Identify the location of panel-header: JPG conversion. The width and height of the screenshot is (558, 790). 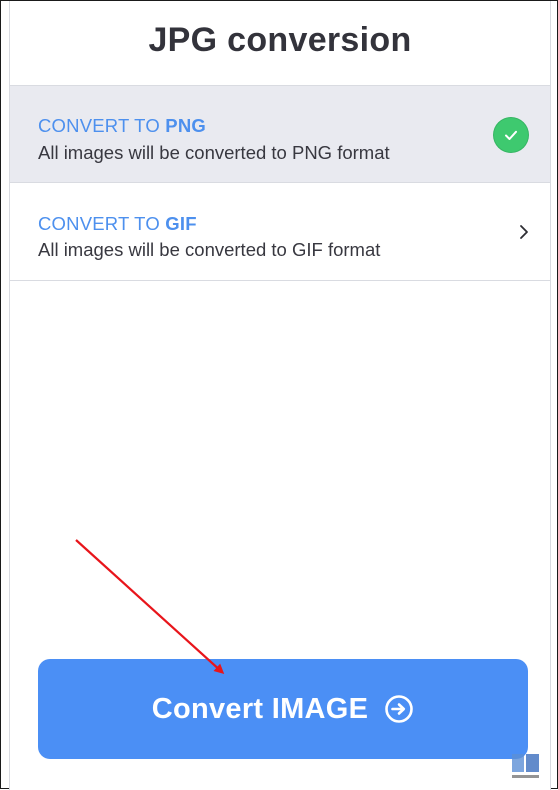
(280, 43).